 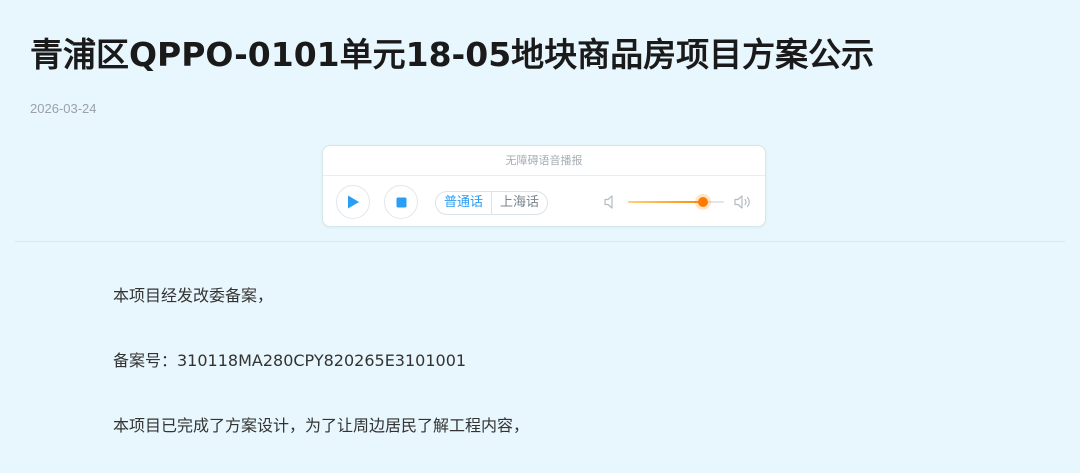 I want to click on language-option-shanghainese: 上海话, so click(x=519, y=203).